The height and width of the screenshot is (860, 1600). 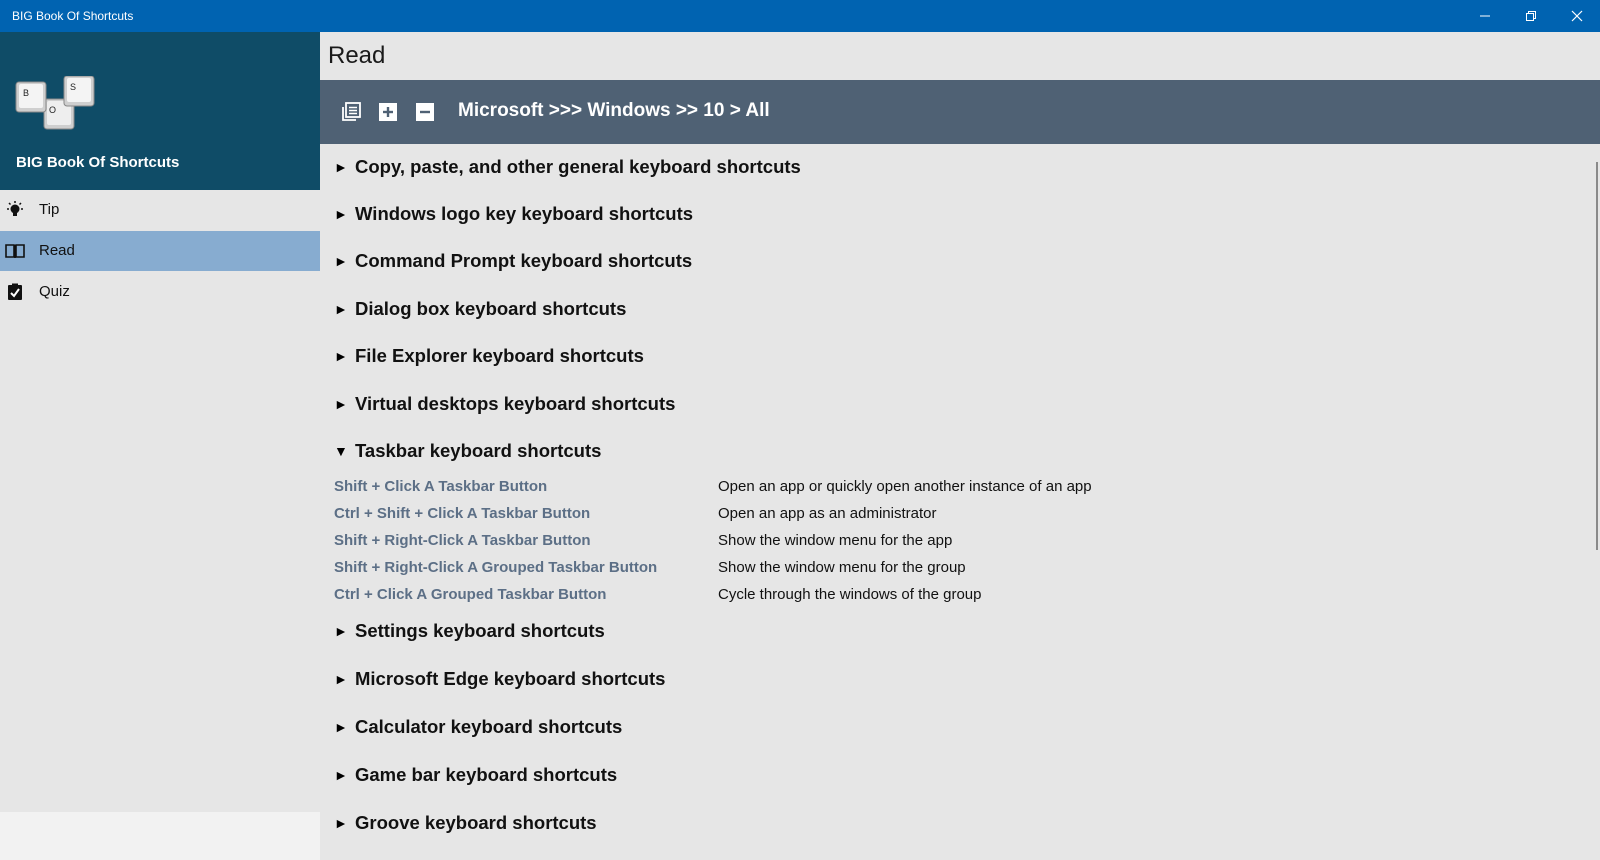 I want to click on section-title: Game bar keyboard shortcuts, so click(x=486, y=774).